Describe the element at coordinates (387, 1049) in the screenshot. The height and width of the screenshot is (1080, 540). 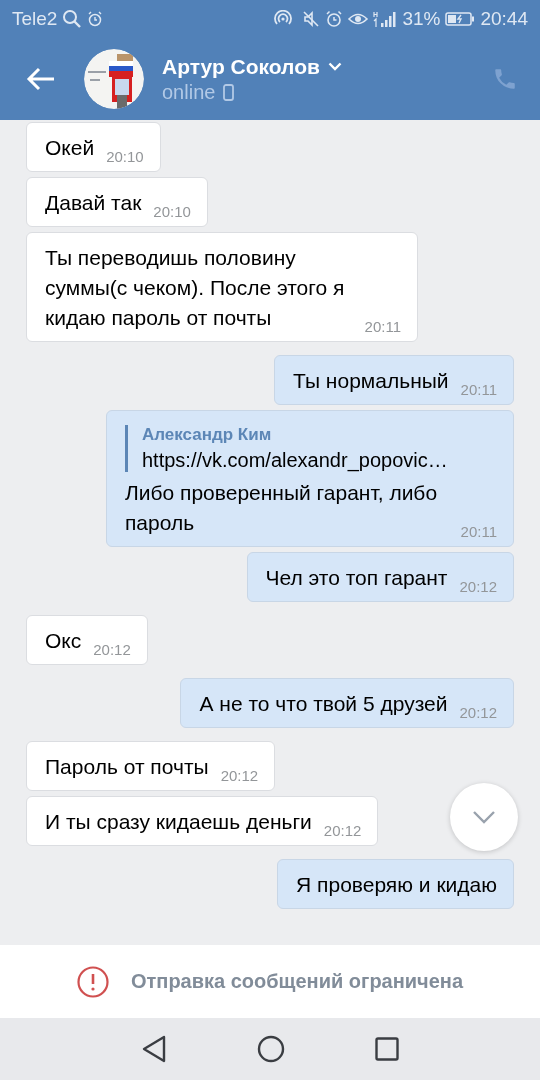
I see `recents-nav-icon` at that location.